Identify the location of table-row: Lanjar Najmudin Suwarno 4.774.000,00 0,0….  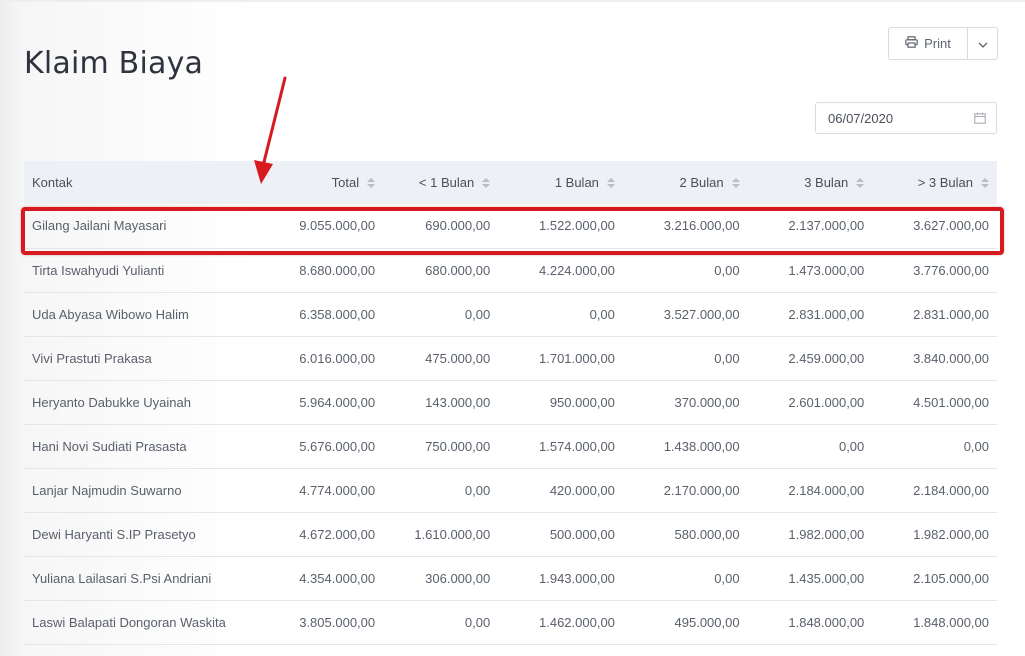
(510, 490).